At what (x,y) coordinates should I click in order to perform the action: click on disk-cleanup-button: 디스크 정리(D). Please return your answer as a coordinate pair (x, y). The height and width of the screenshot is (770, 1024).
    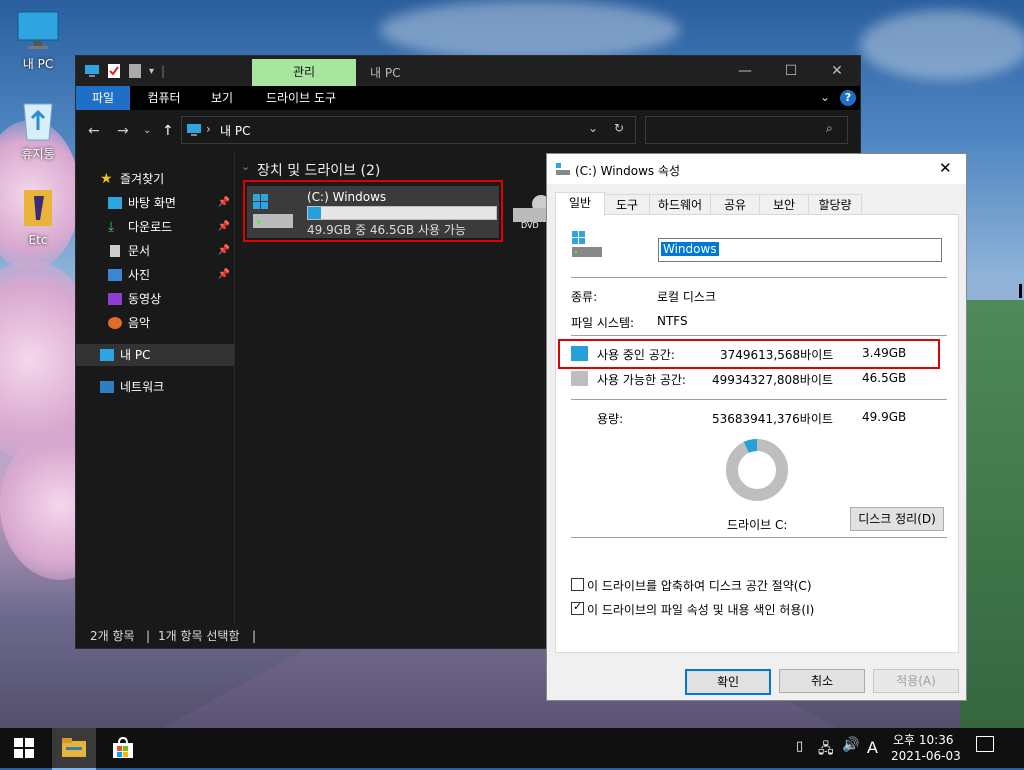
    Looking at the image, I should click on (897, 519).